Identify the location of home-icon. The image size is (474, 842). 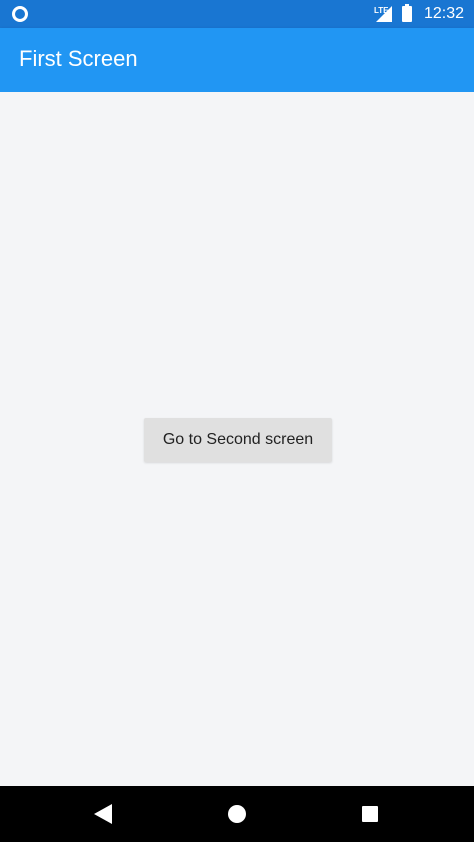
(237, 814).